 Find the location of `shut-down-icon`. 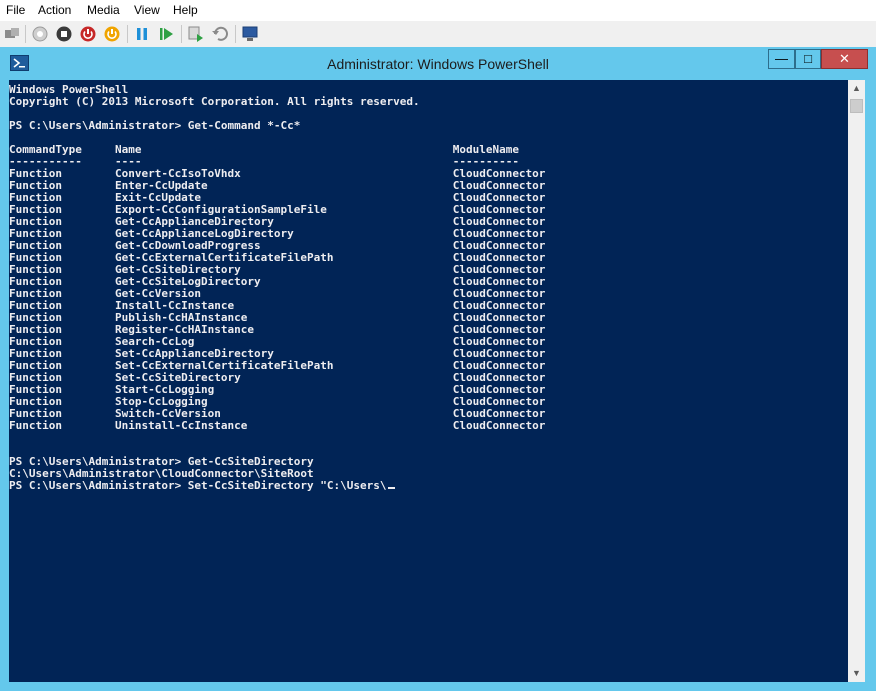

shut-down-icon is located at coordinates (88, 34).